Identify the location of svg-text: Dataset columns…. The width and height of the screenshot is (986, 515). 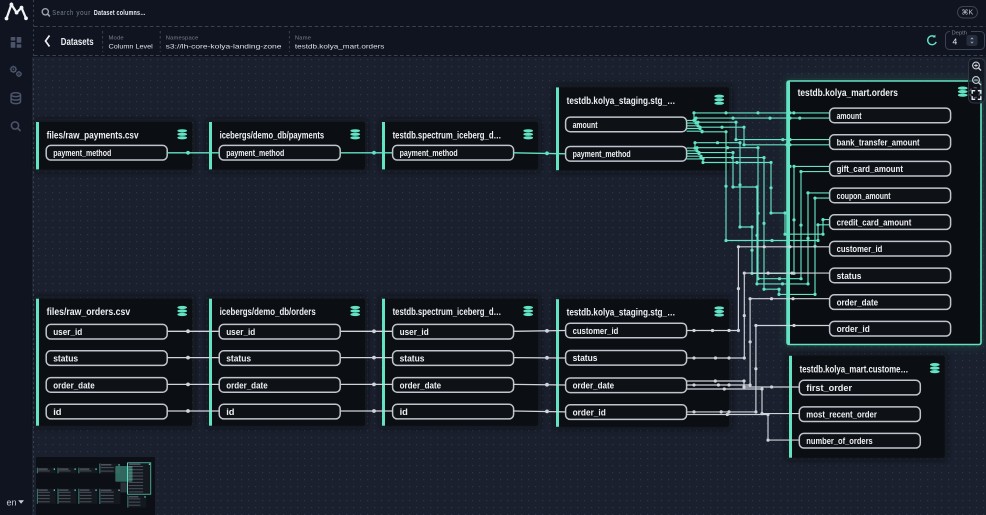
(120, 12).